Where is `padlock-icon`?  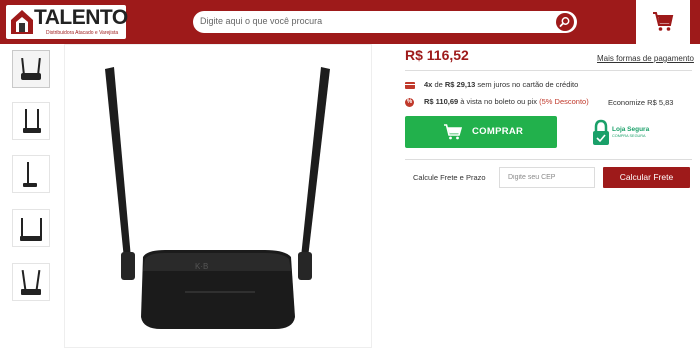
padlock-icon is located at coordinates (601, 132).